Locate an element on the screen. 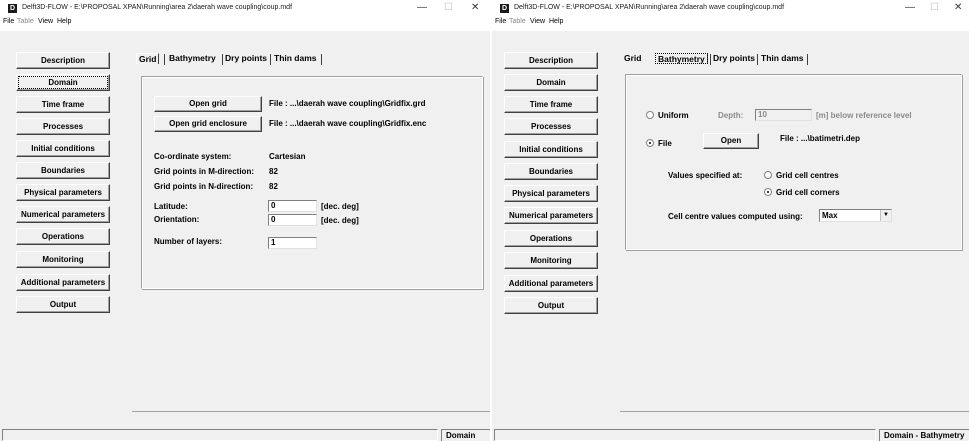 This screenshot has width=969, height=441. grid-cell-centres-radio is located at coordinates (768, 175).